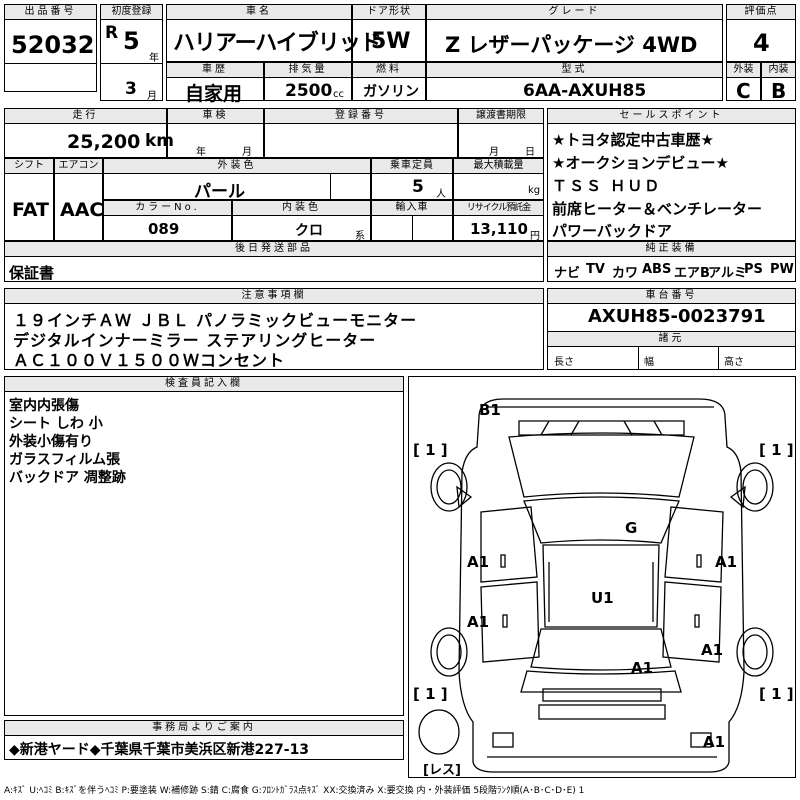 This screenshot has width=800, height=800. I want to click on inspector-header: 検査員記入欄, so click(204, 384).